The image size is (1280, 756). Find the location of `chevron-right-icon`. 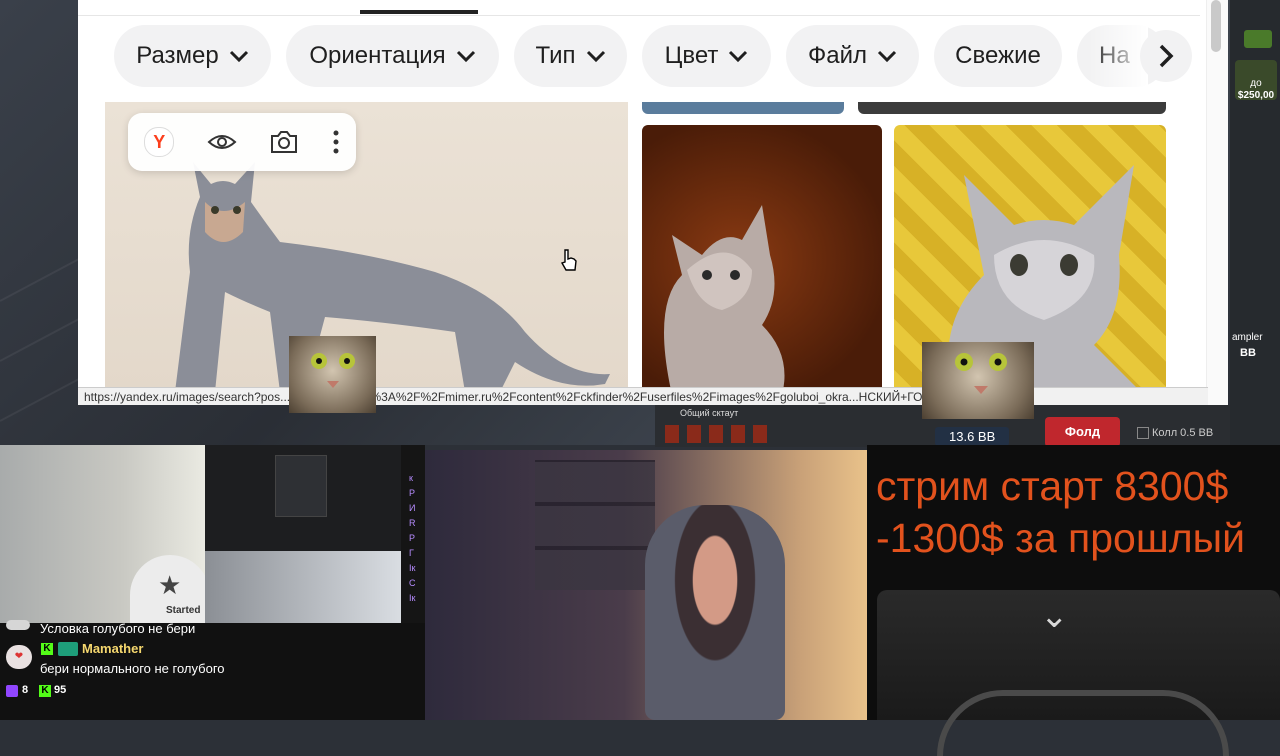

chevron-right-icon is located at coordinates (1166, 56).